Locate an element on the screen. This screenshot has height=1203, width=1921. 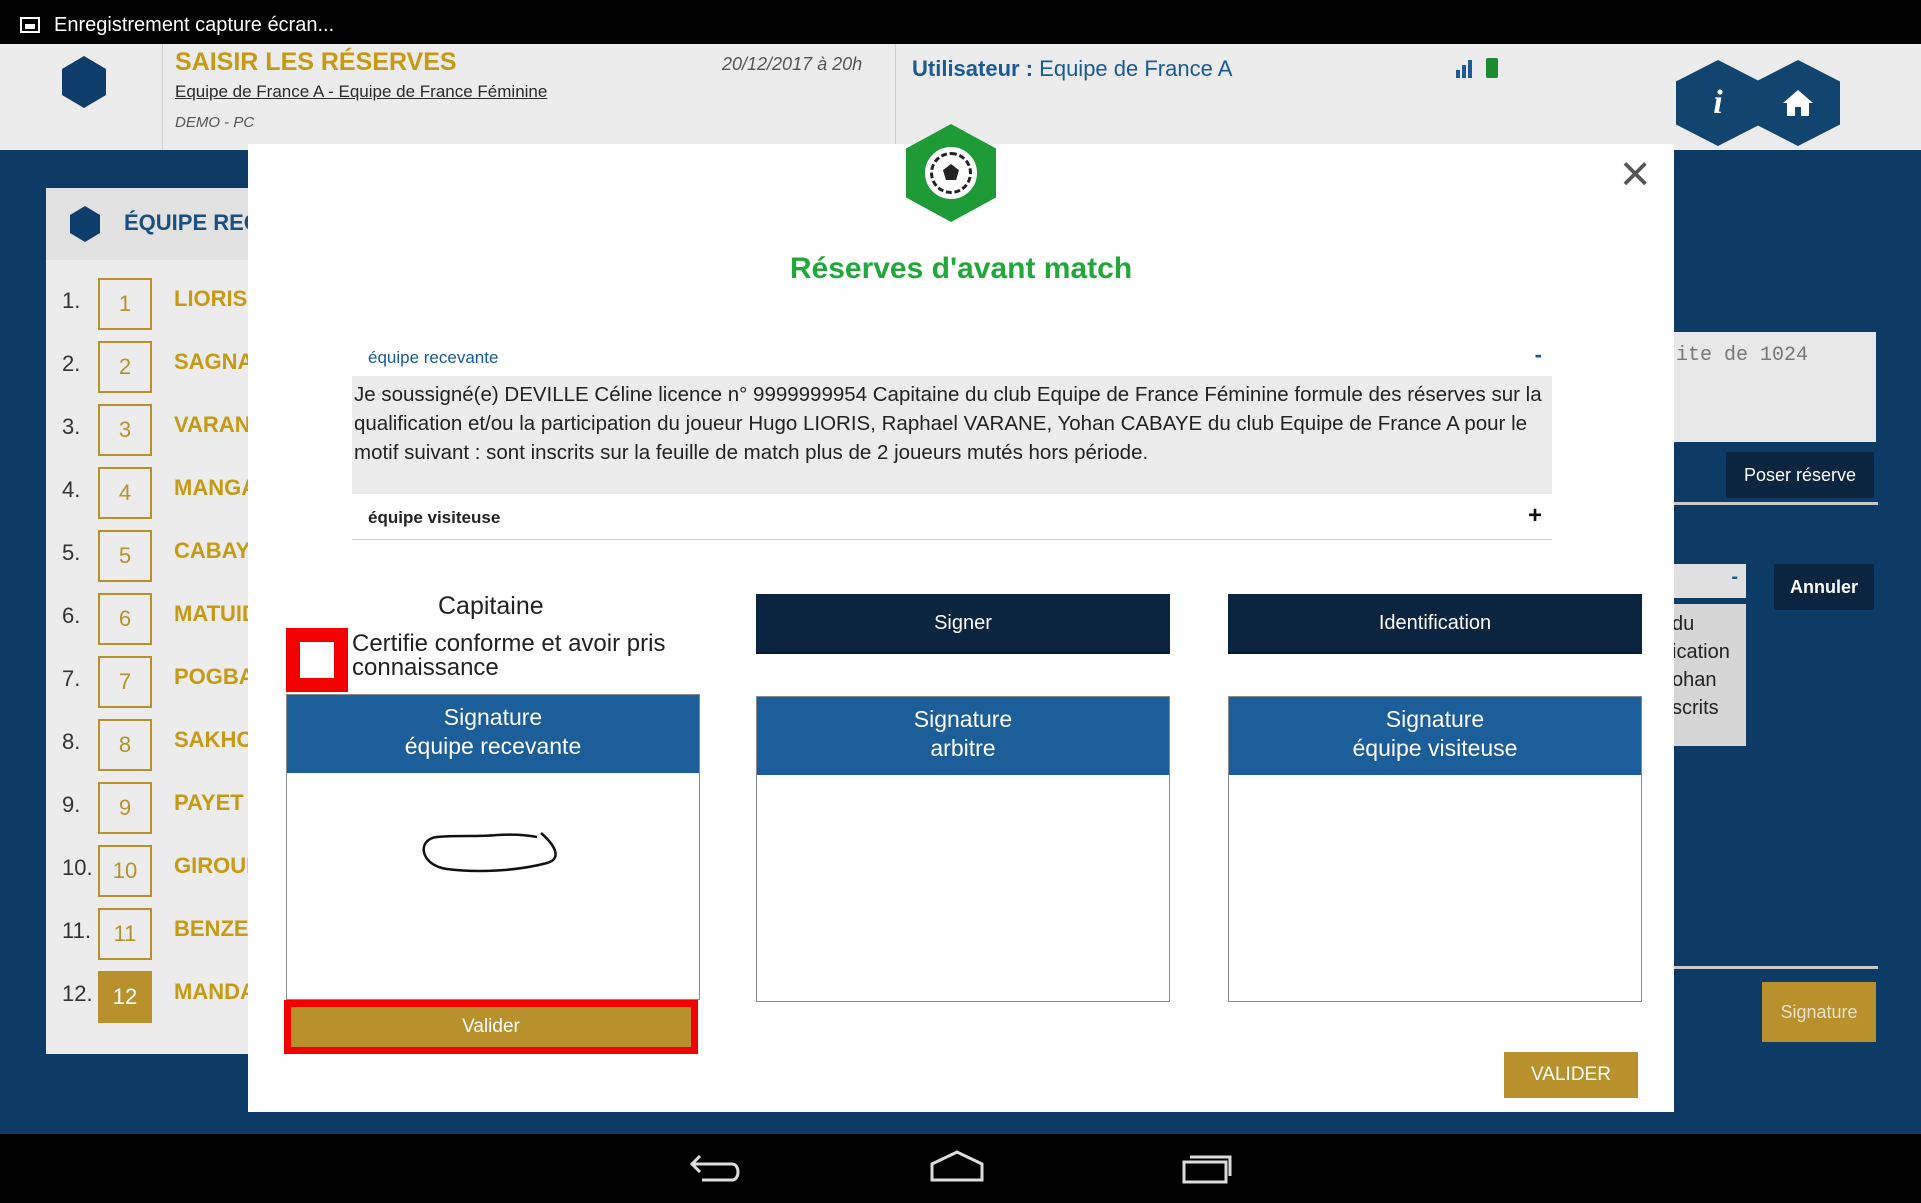
panel-header: ÉQUIPE RECEVANTE is located at coordinates (196, 224).